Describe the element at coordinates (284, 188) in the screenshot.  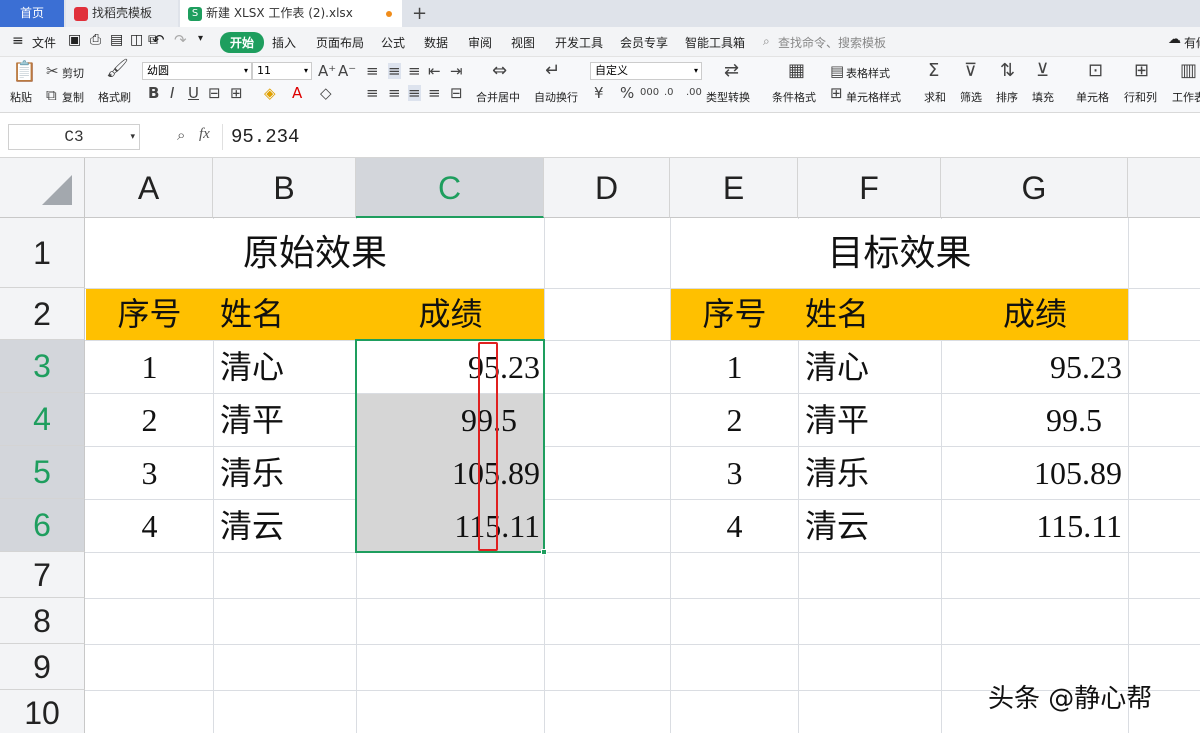
I see `column-header-b: B` at that location.